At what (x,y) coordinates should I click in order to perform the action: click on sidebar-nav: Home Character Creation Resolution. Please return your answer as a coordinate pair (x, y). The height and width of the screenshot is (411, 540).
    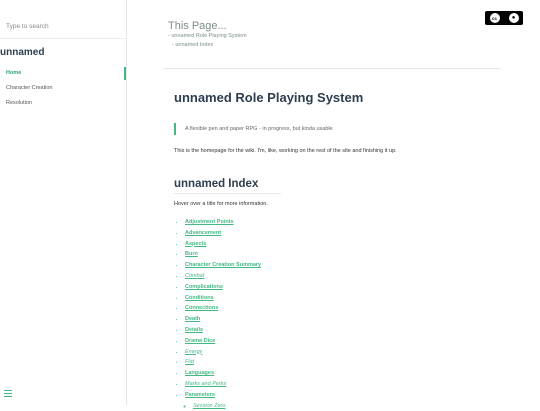
    Looking at the image, I should click on (63, 88).